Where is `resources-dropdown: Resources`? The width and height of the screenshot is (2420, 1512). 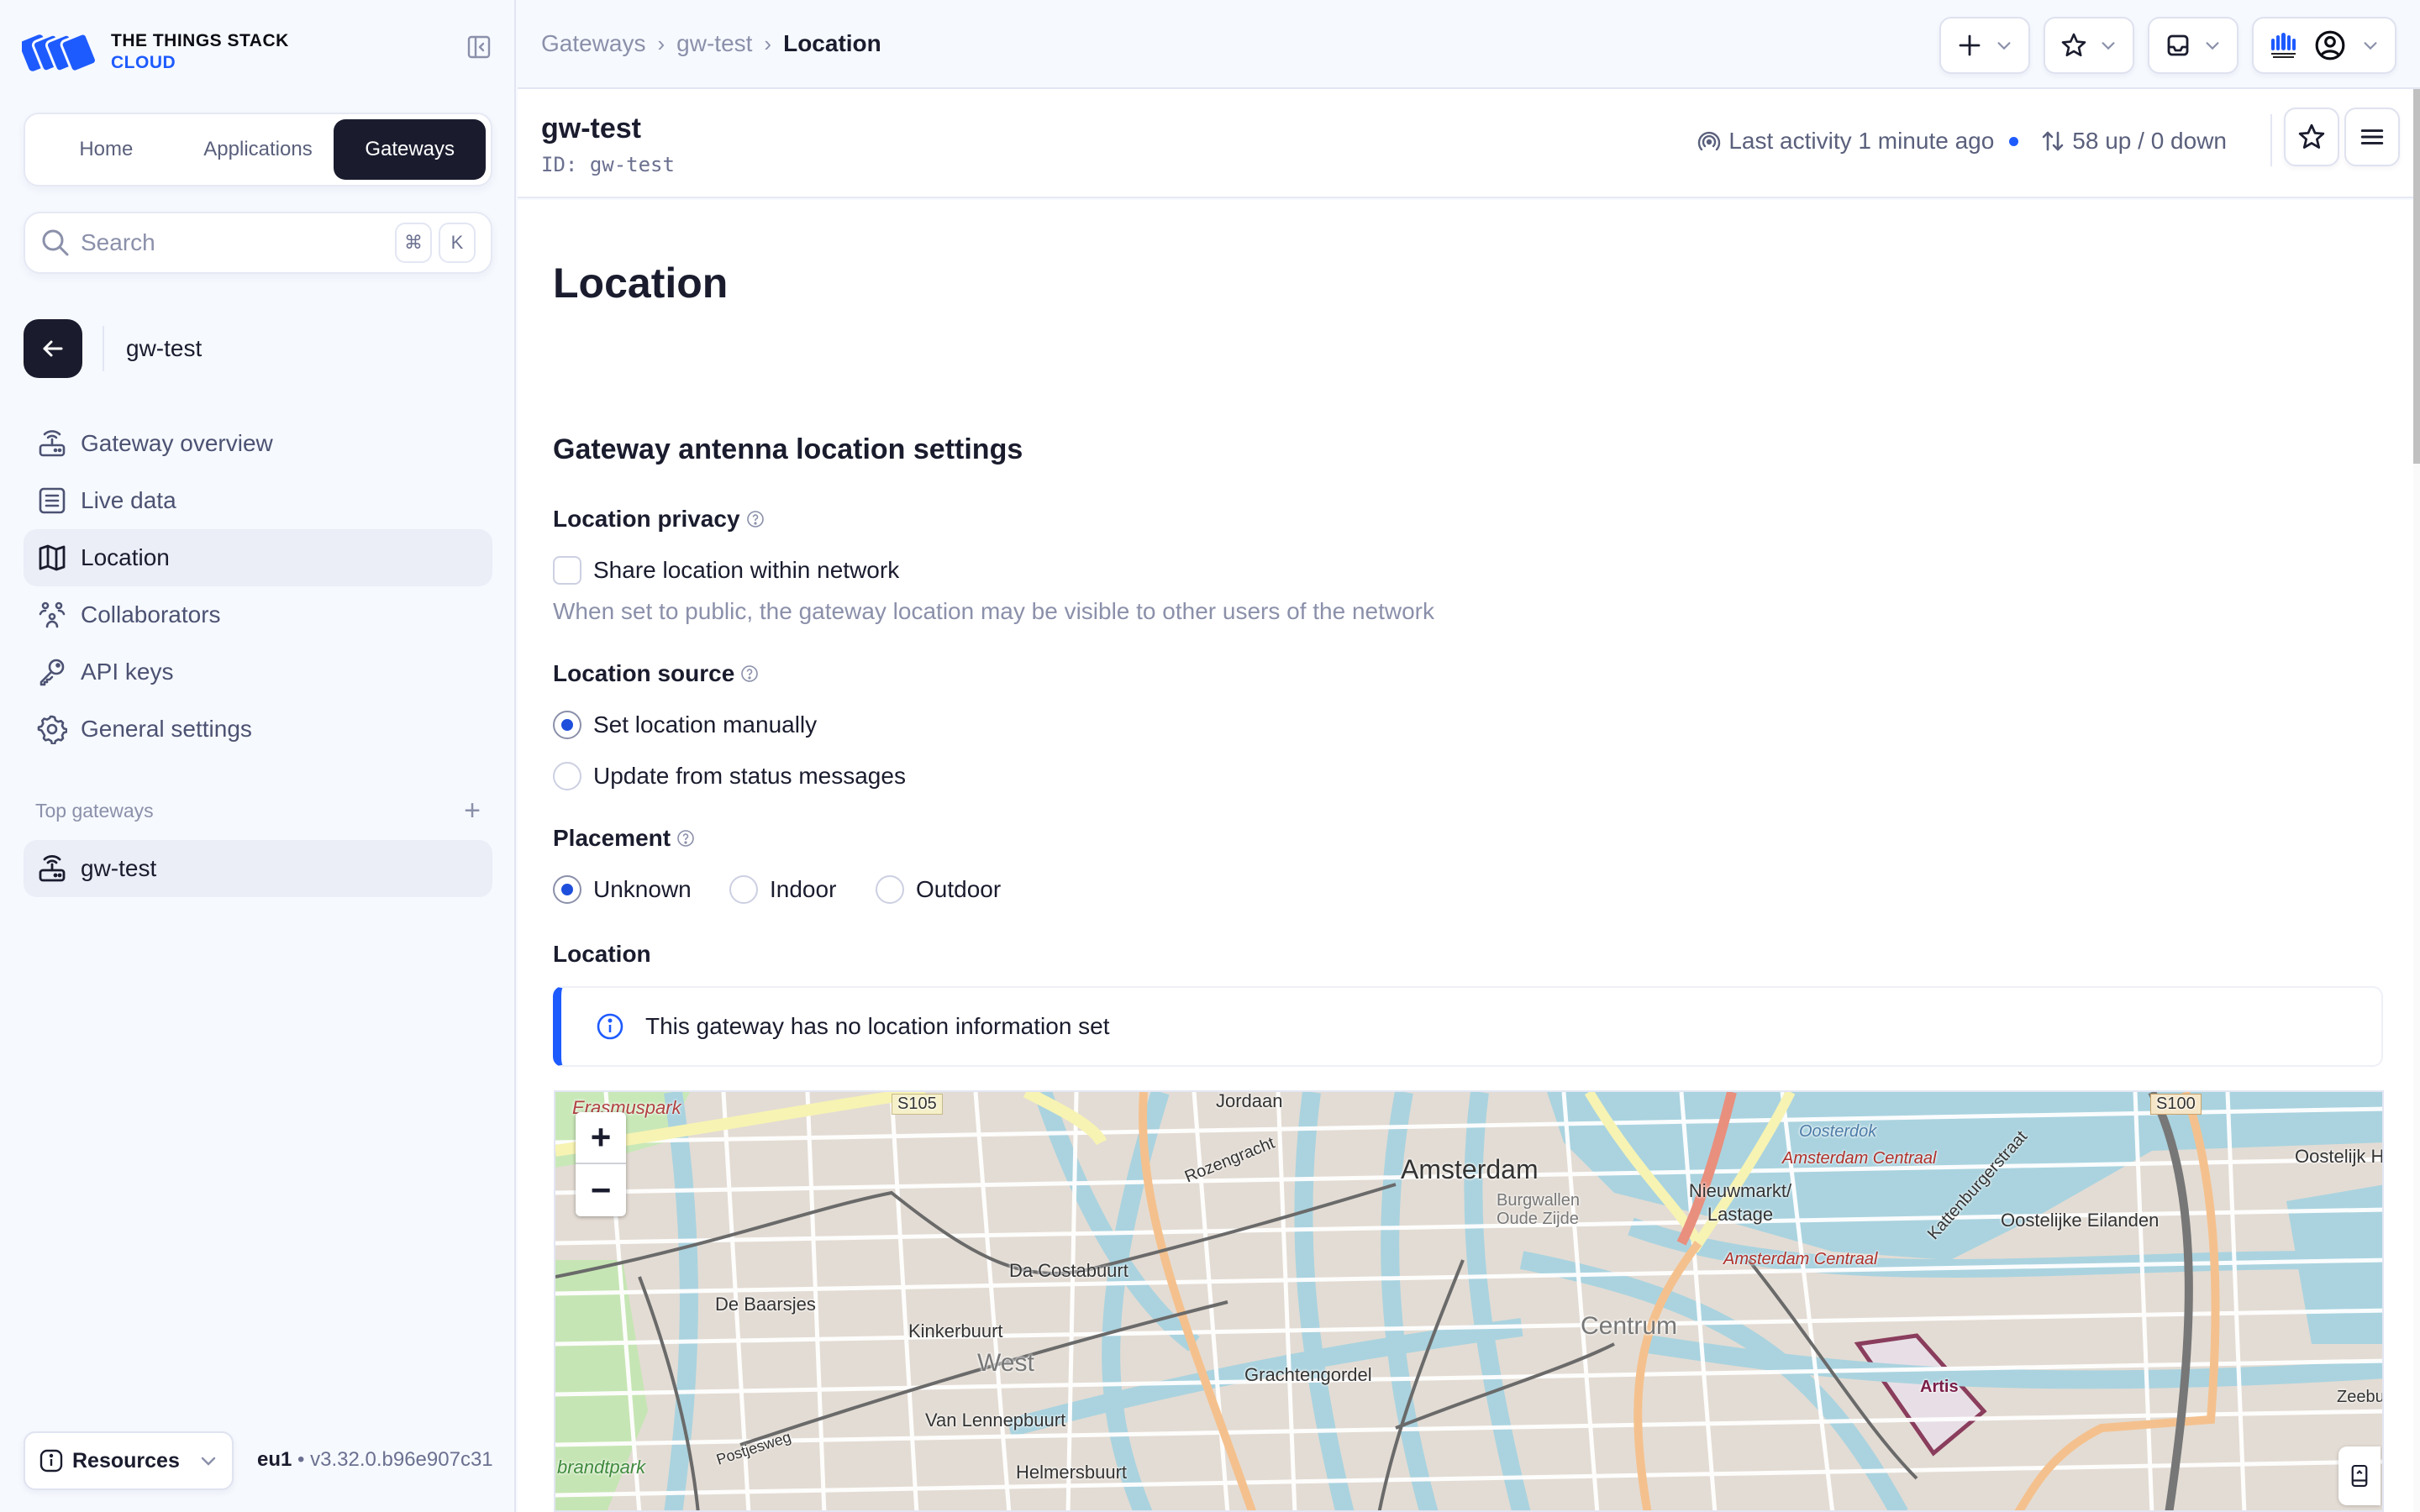
resources-dropdown: Resources is located at coordinates (129, 1460).